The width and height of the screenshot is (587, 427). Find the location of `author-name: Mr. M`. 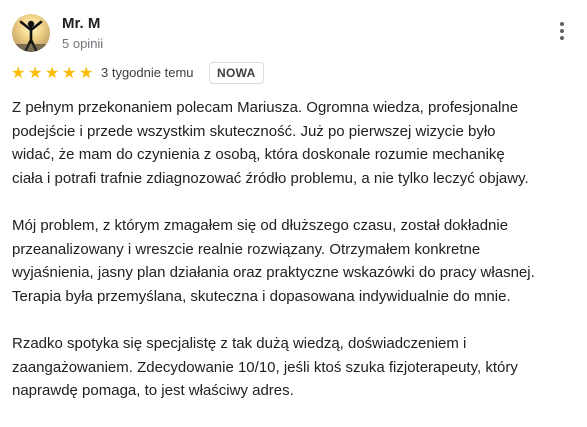

author-name: Mr. M is located at coordinates (81, 23).